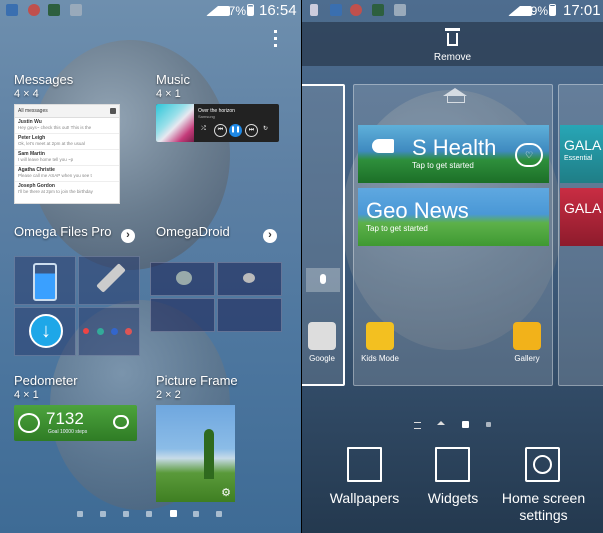 The width and height of the screenshot is (603, 533). I want to click on quick-toggles, so click(109, 331).